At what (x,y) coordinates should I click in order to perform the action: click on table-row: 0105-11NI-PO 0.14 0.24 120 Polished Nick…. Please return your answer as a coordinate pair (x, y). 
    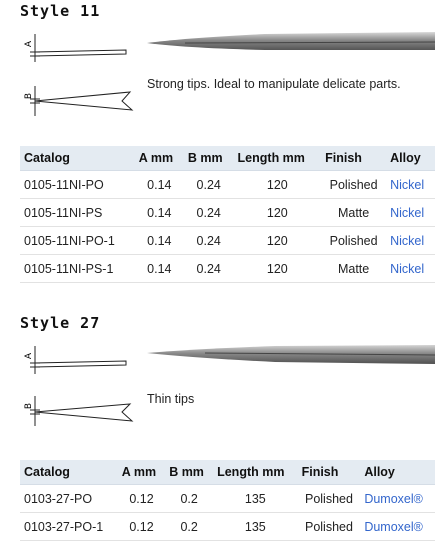
    Looking at the image, I should click on (227, 184).